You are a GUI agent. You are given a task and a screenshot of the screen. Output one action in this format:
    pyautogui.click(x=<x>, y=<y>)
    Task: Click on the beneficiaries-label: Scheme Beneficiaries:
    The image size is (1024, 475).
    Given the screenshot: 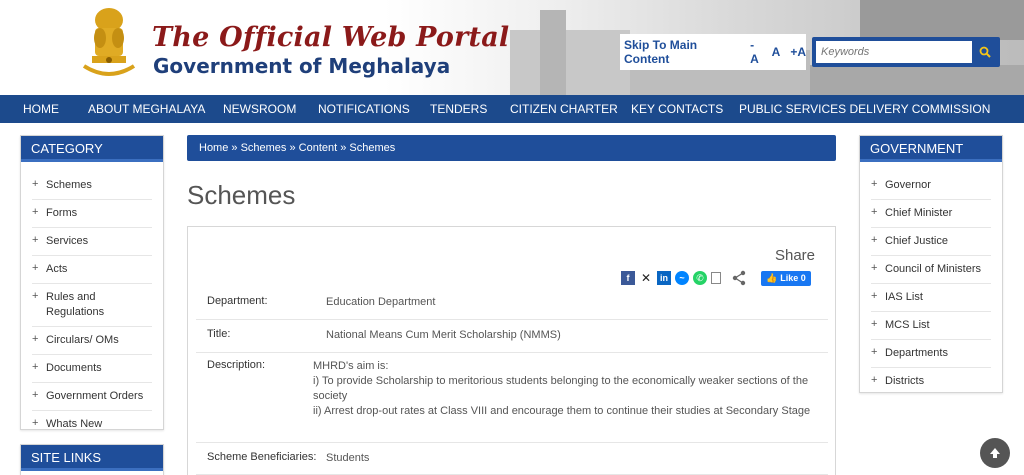 What is the action you would take?
    pyautogui.click(x=262, y=457)
    